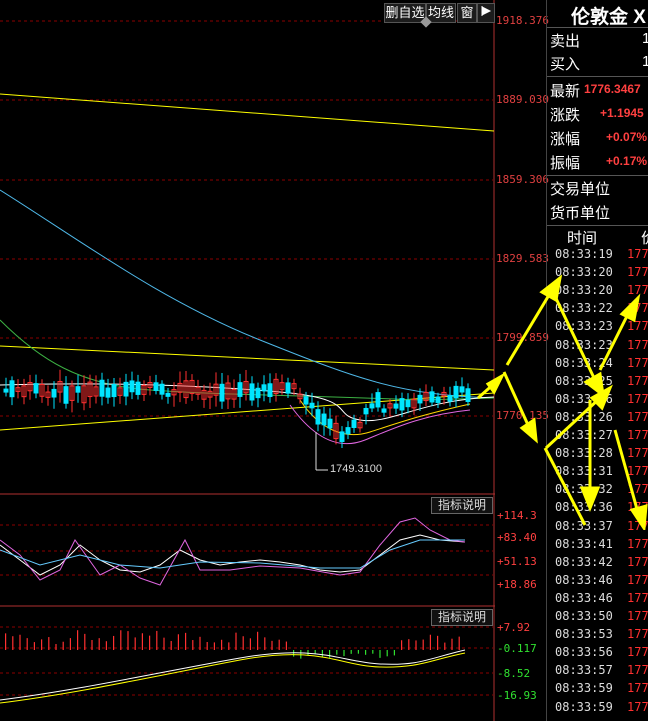 This screenshot has width=648, height=721. I want to click on pct-row: 涨幅 +0.07%, so click(598, 138).